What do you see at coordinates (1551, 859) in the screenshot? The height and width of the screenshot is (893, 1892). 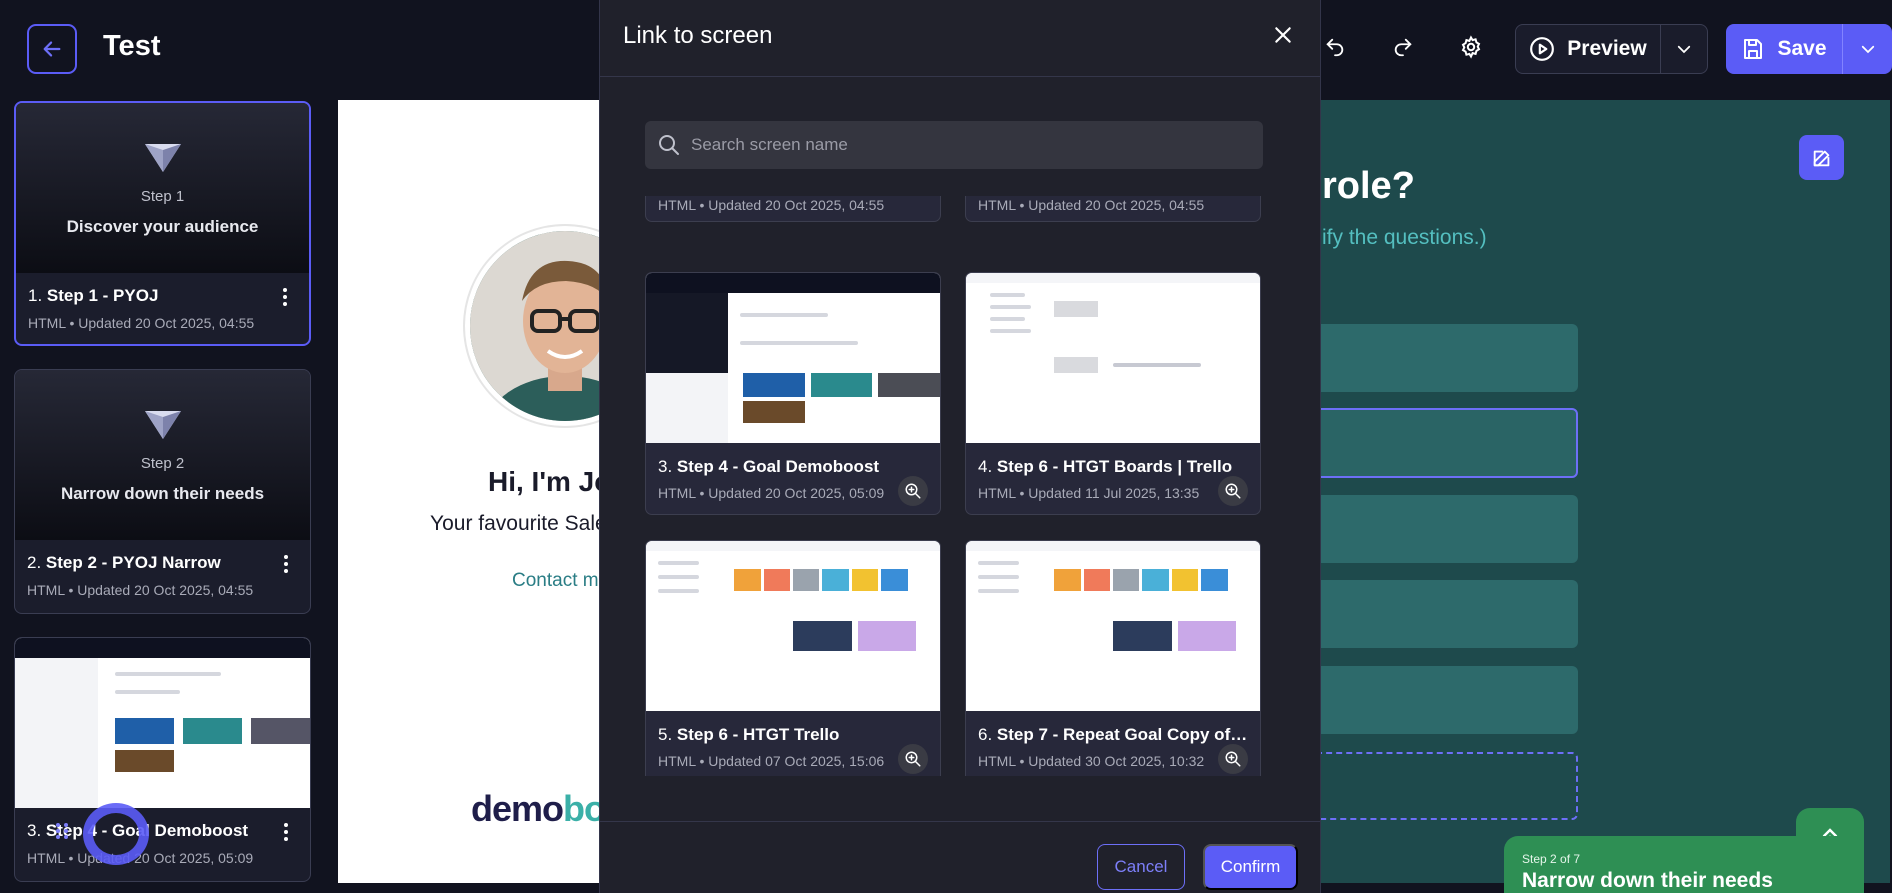 I see `step-counter: Step 2 of 7` at bounding box center [1551, 859].